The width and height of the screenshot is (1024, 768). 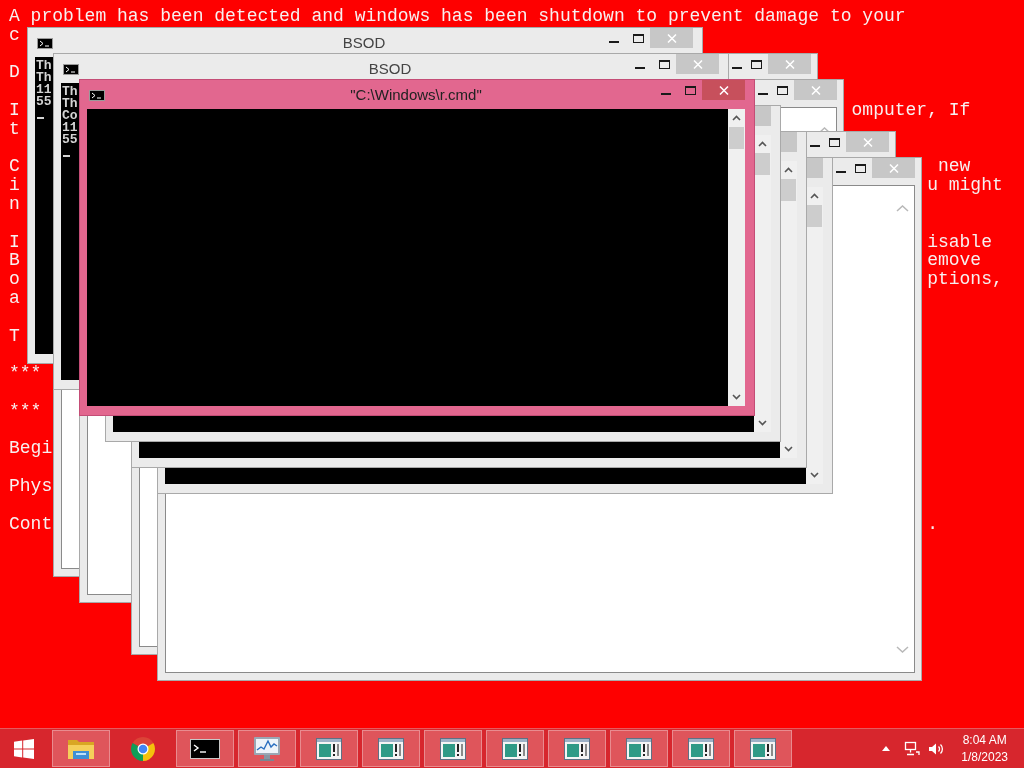 I want to click on windows-logo-icon, so click(x=24, y=748).